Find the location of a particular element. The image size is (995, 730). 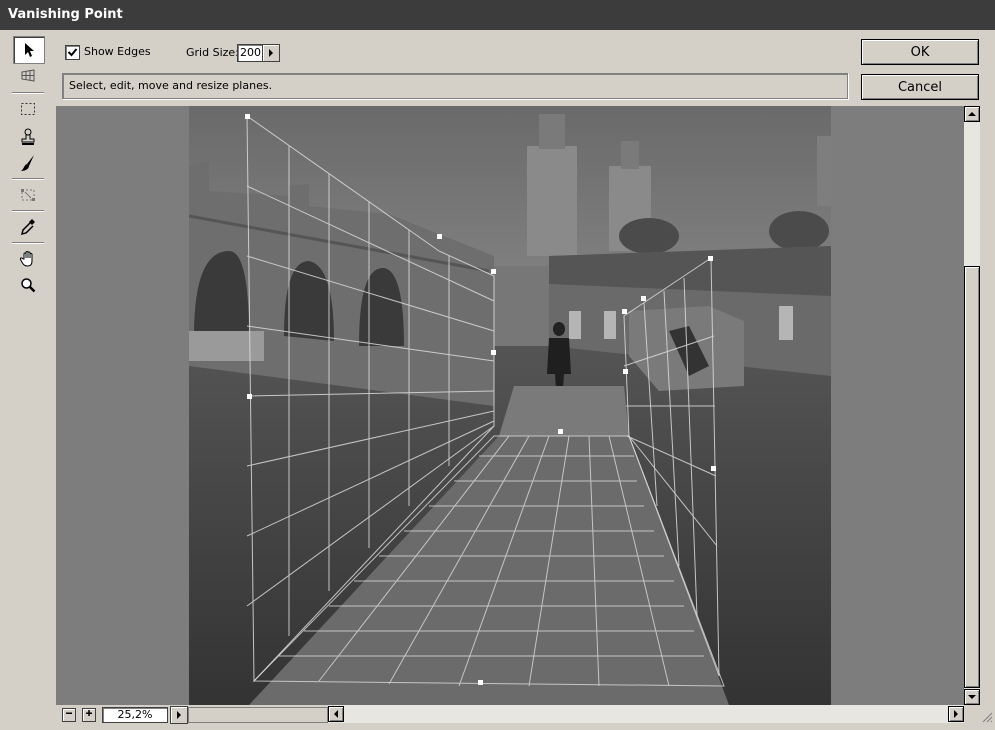

zoom-in-button is located at coordinates (89, 715).